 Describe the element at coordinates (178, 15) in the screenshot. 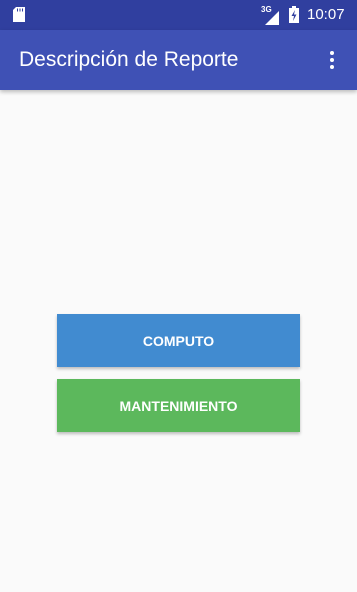

I see `status-bar: 3G 10:07` at that location.